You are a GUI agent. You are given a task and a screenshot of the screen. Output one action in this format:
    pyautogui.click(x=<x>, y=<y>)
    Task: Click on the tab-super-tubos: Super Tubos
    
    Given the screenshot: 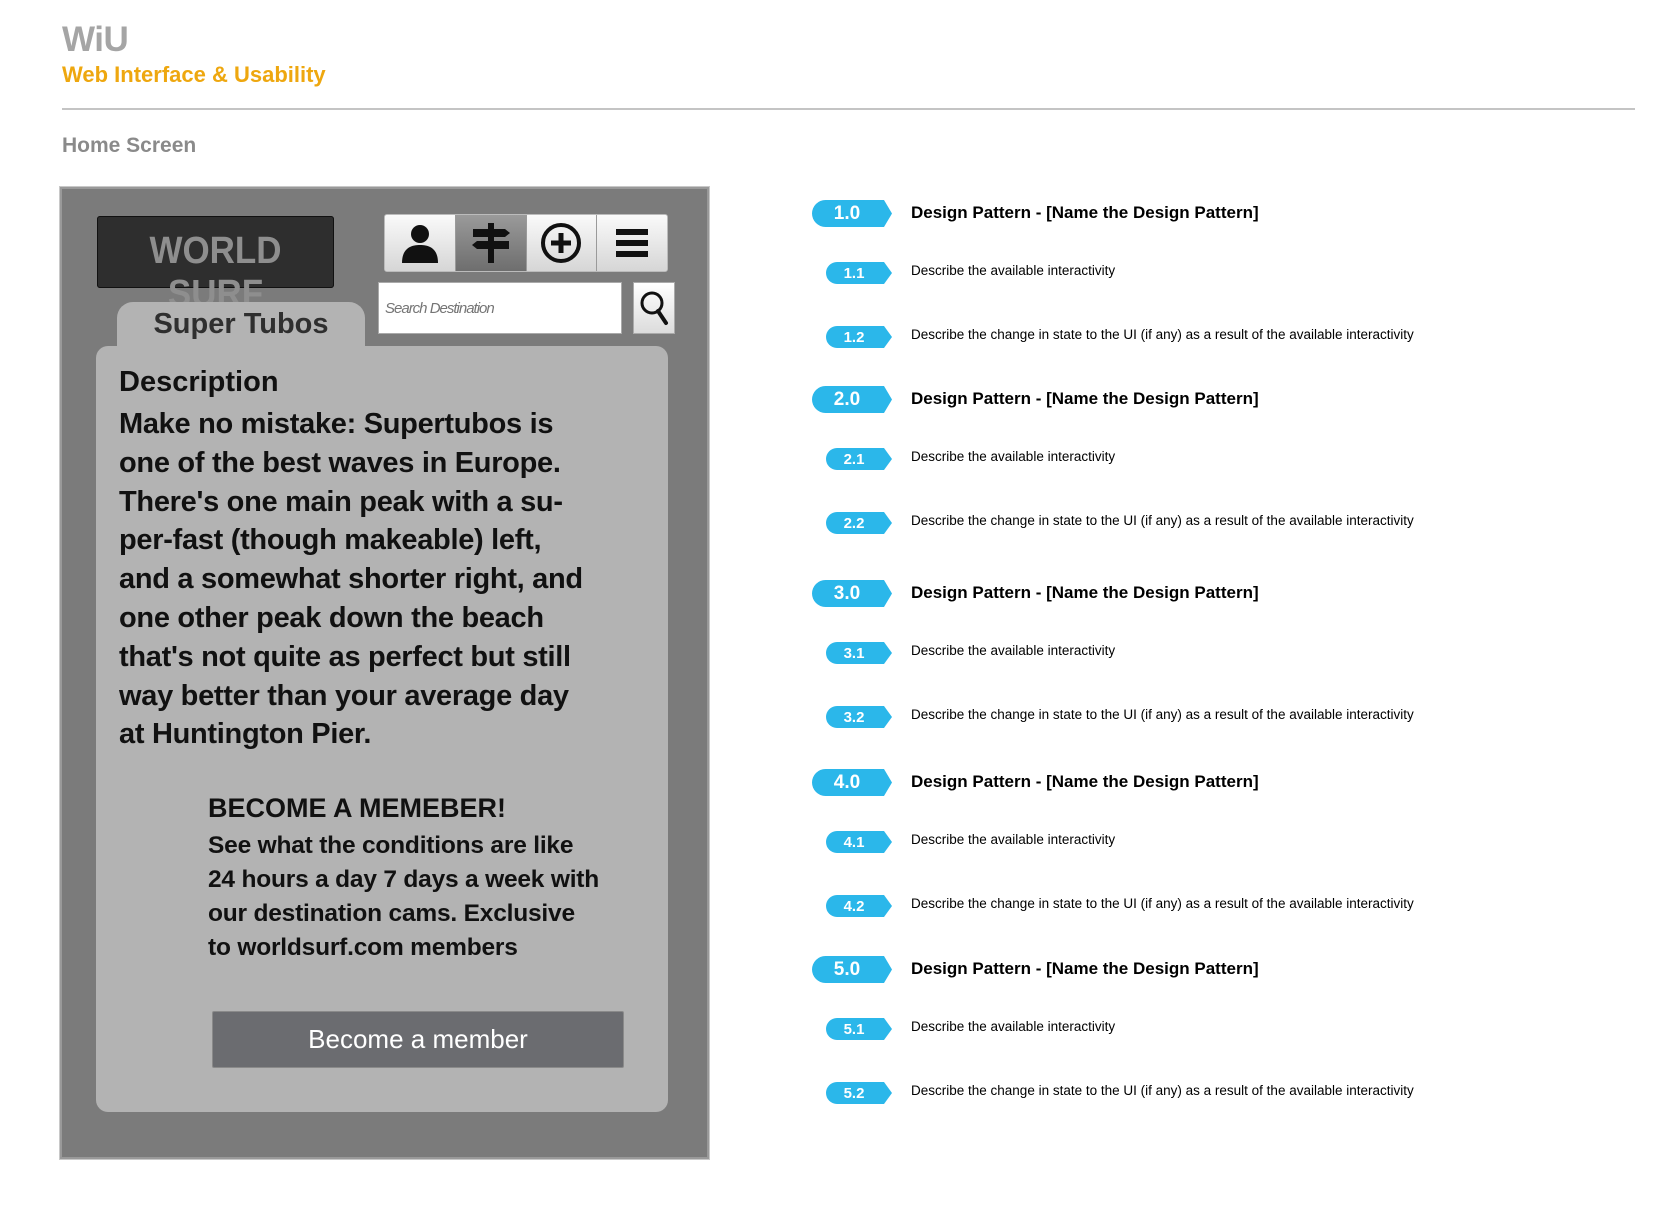 What is the action you would take?
    pyautogui.click(x=241, y=327)
    